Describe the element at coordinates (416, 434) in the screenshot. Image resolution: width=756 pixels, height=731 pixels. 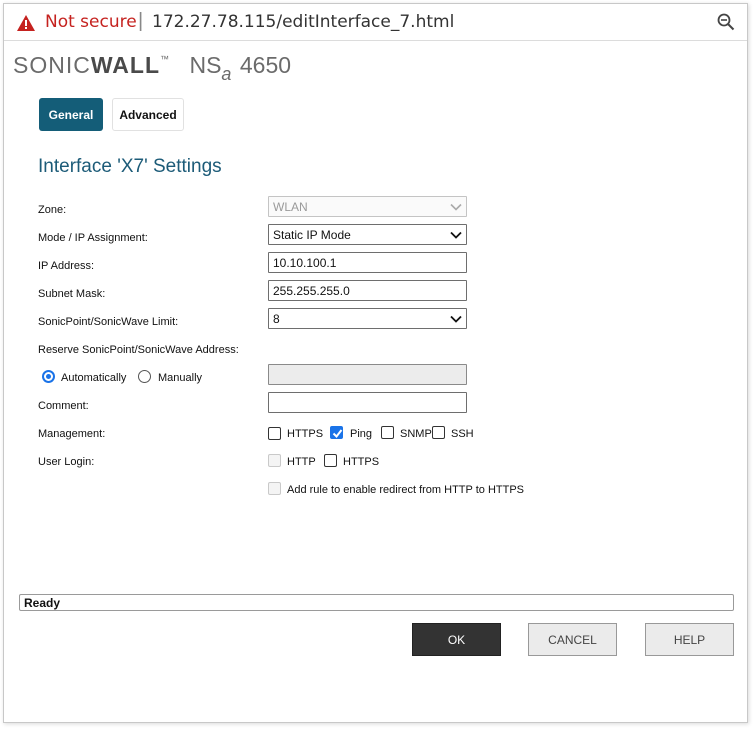
I see `management-snmp-label: SNMP` at that location.